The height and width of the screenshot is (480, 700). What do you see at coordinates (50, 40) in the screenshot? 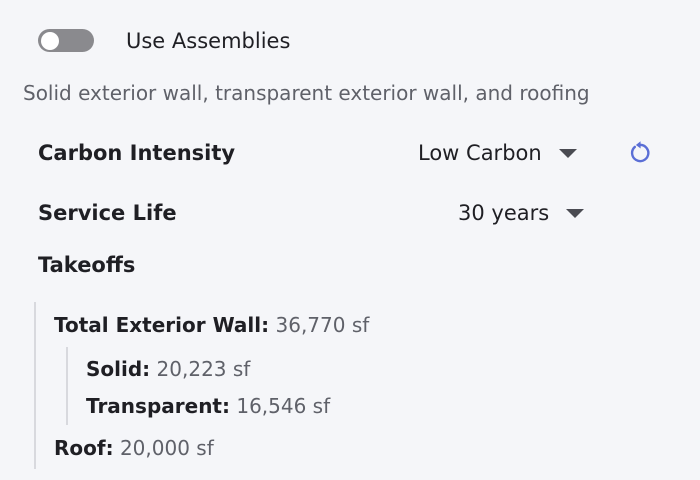
I see `toggle-knob` at bounding box center [50, 40].